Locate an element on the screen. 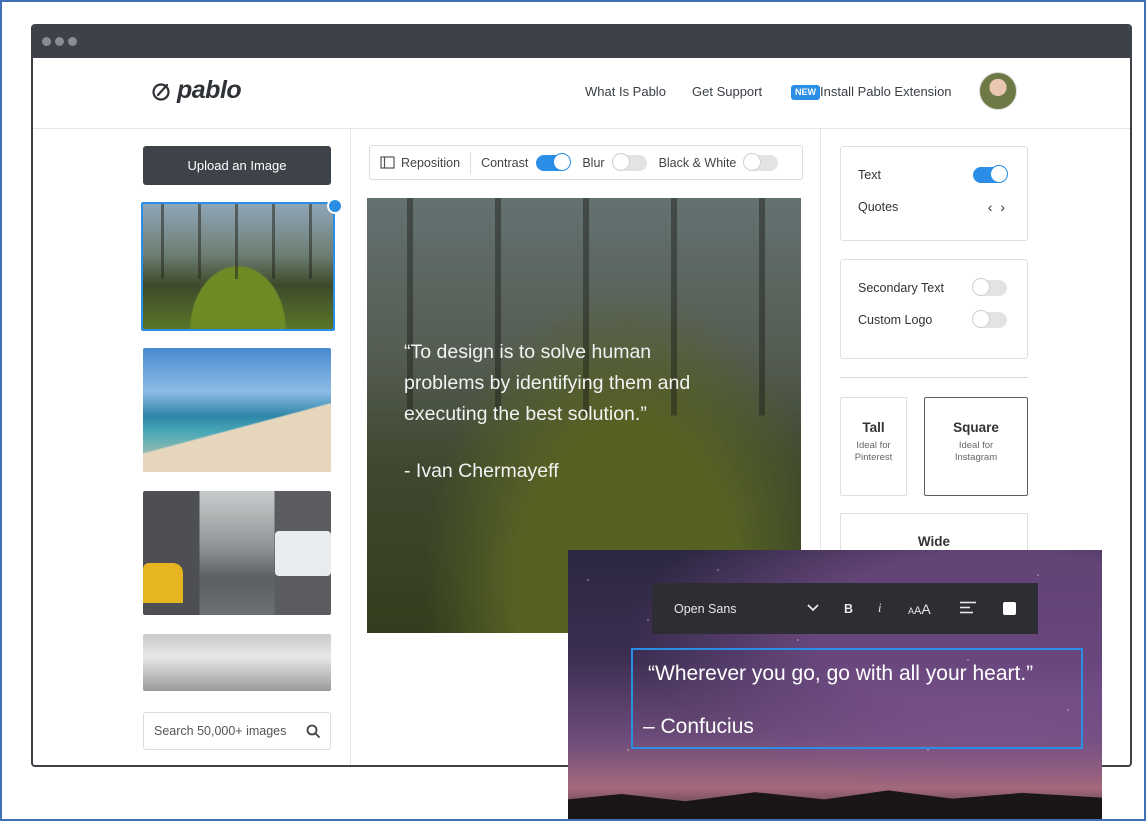 The width and height of the screenshot is (1146, 821). extras-options-card: Secondary Text Custom Logo is located at coordinates (934, 309).